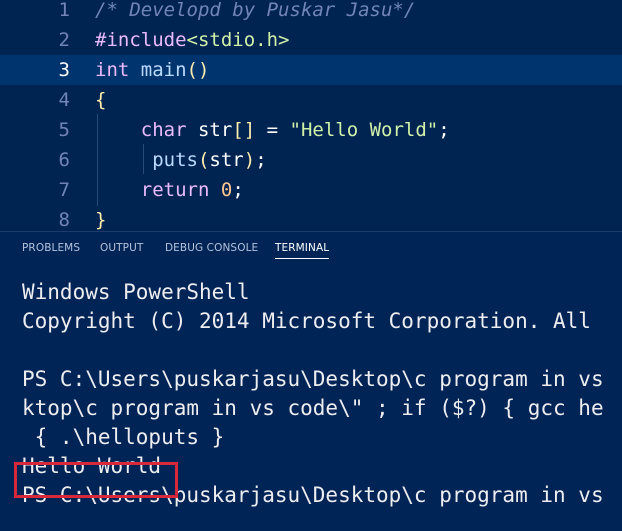 The image size is (622, 531). What do you see at coordinates (136, 292) in the screenshot?
I see `terminal-line: Windows PowerShell` at bounding box center [136, 292].